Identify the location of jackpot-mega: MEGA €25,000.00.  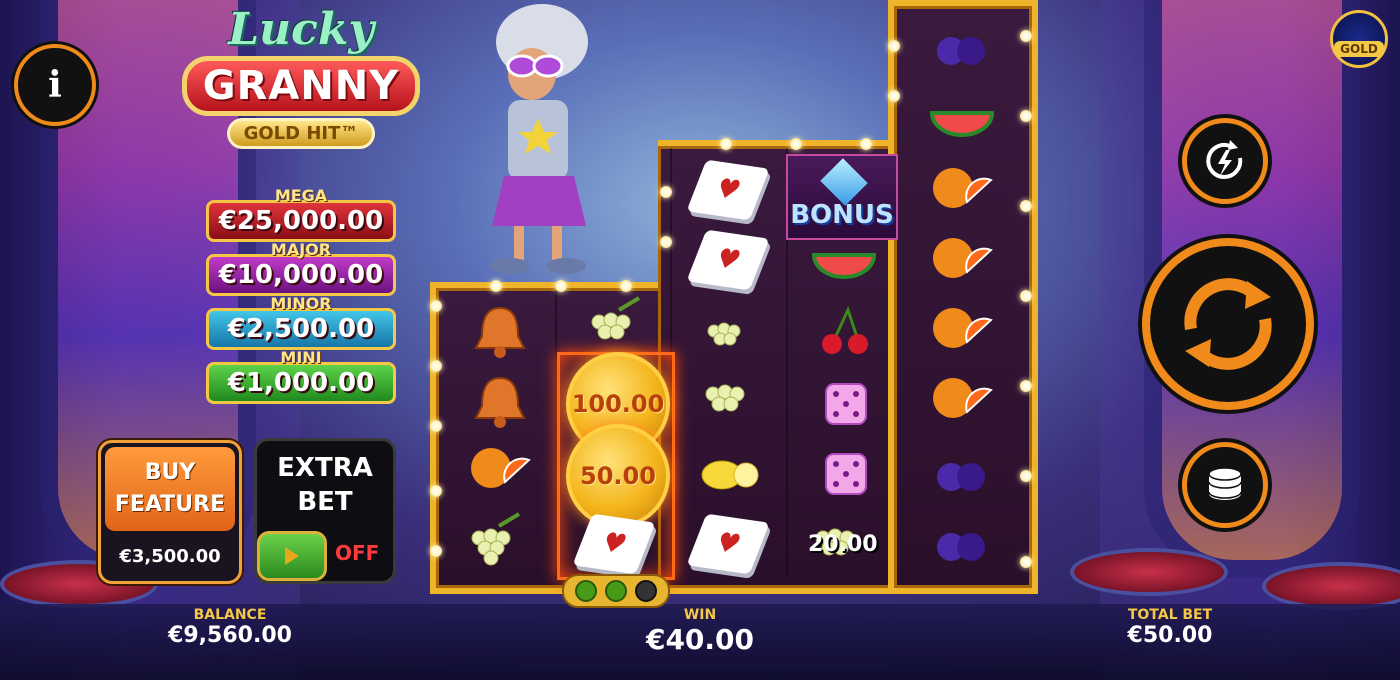
(301, 214).